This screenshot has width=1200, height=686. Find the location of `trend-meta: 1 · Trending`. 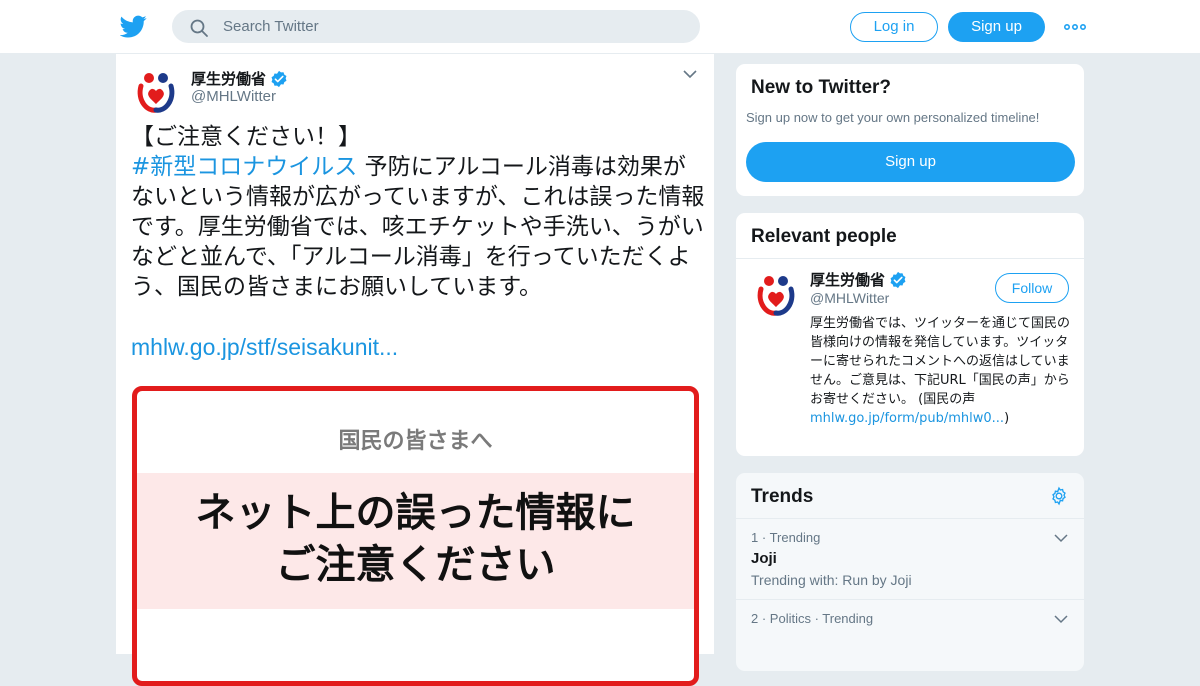

trend-meta: 1 · Trending is located at coordinates (786, 537).